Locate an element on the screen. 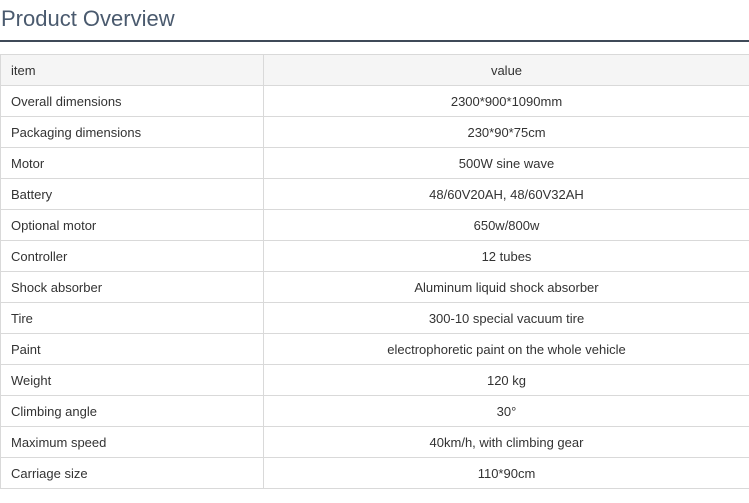 This screenshot has width=749, height=503. row-item: Paint is located at coordinates (132, 349).